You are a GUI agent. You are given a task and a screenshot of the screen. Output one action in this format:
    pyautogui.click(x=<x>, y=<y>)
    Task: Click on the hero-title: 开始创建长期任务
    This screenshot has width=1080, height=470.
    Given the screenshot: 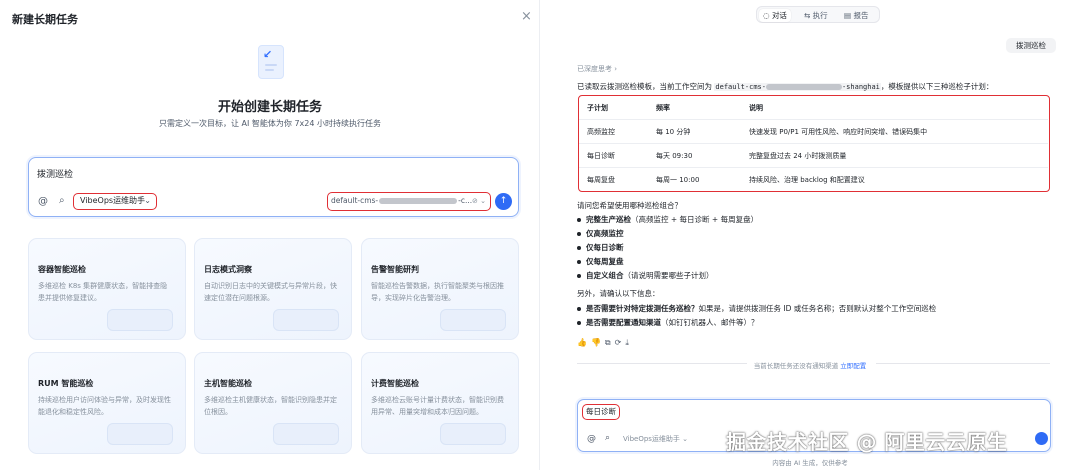 What is the action you would take?
    pyautogui.click(x=269, y=107)
    